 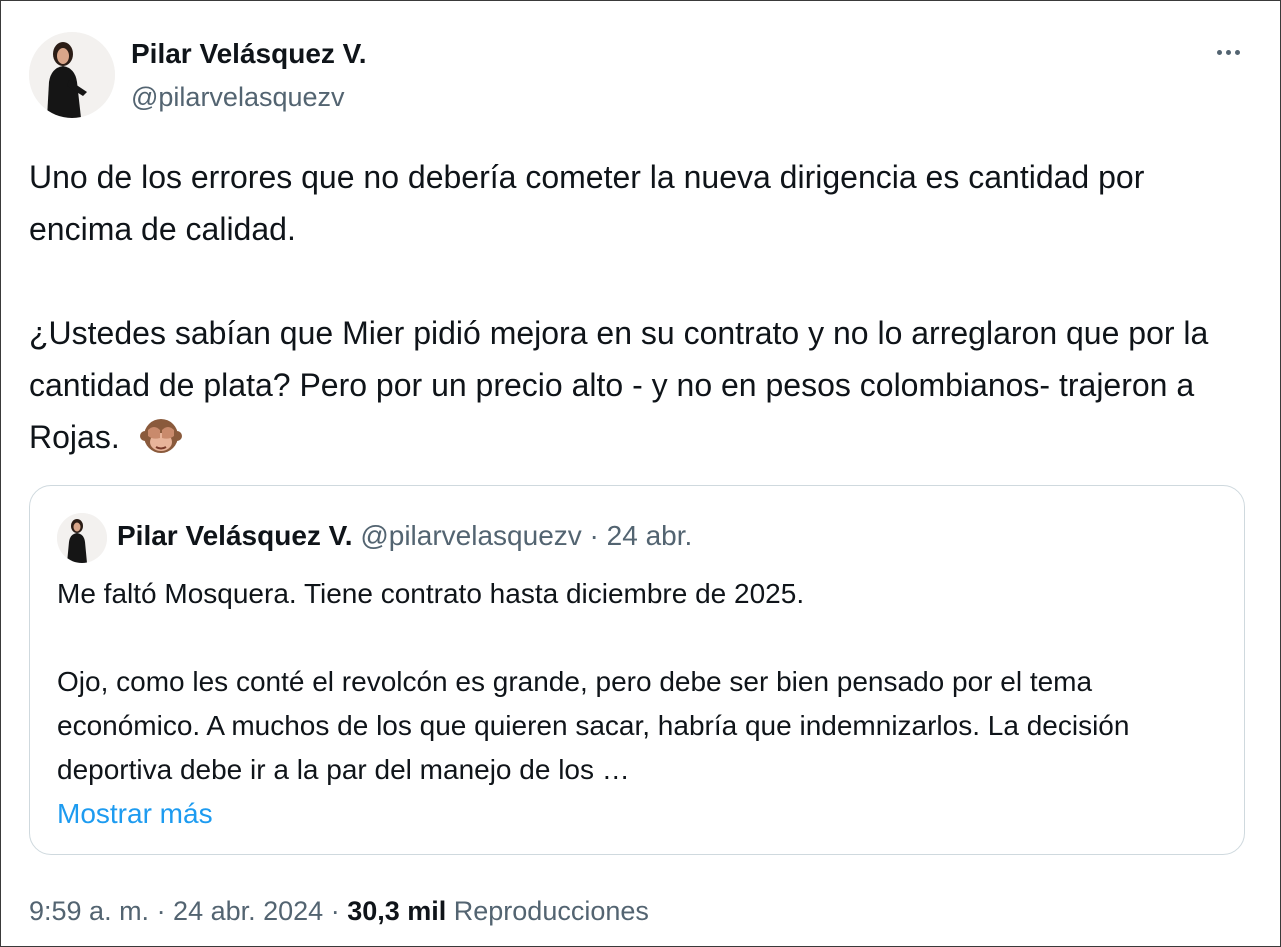 What do you see at coordinates (1228, 52) in the screenshot?
I see `more-options-button` at bounding box center [1228, 52].